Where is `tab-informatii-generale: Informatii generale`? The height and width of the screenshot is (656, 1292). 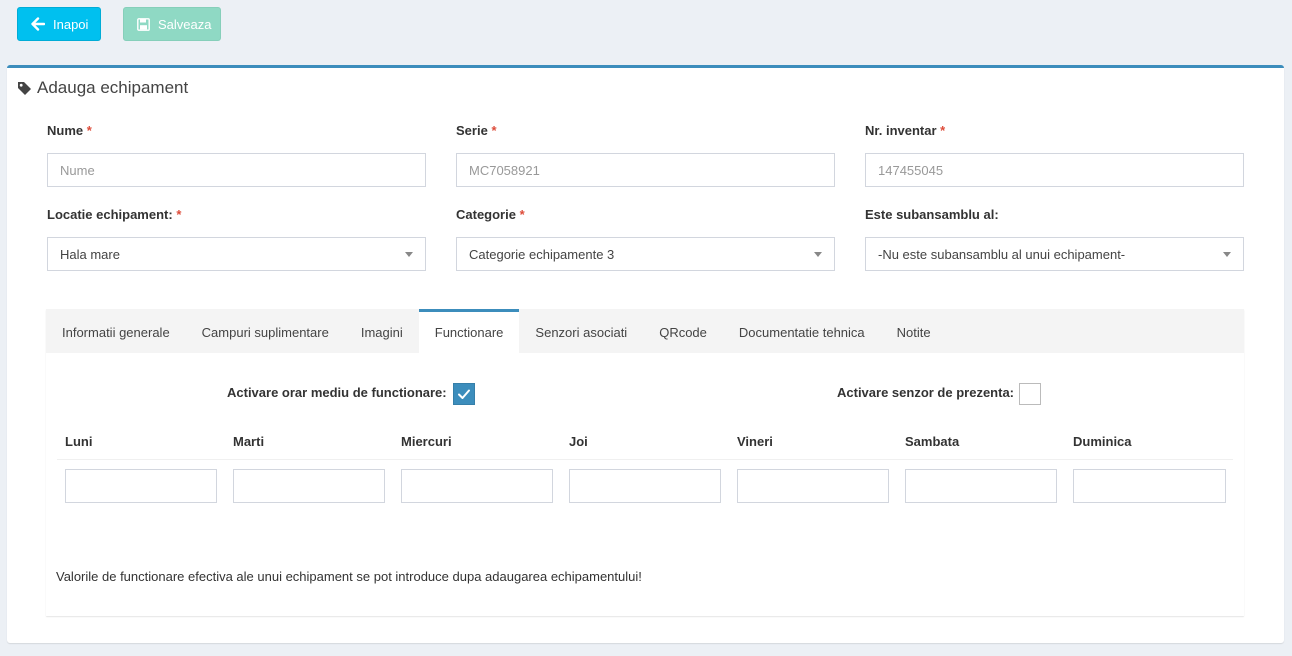
tab-informatii-generale: Informatii generale is located at coordinates (116, 331).